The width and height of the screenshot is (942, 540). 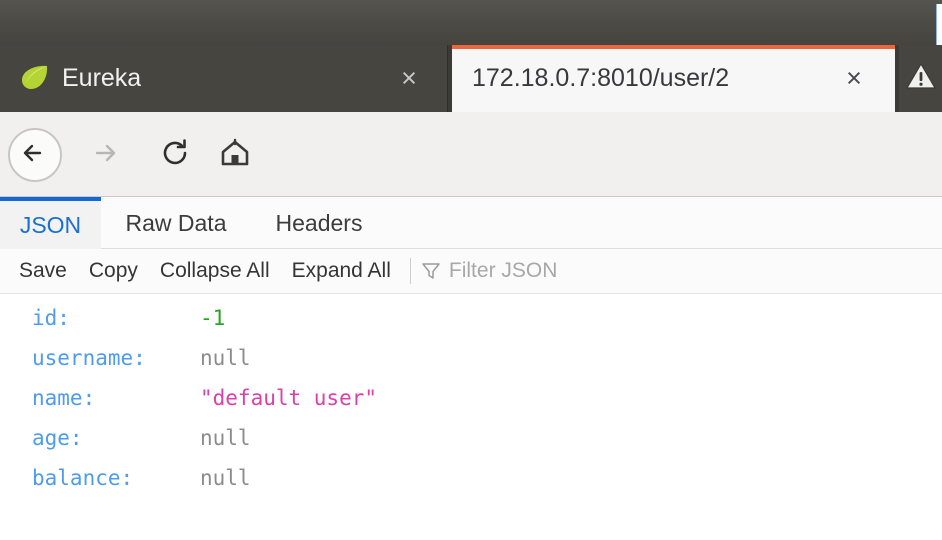 I want to click on filter-json-input: Filter JSON, so click(x=503, y=271).